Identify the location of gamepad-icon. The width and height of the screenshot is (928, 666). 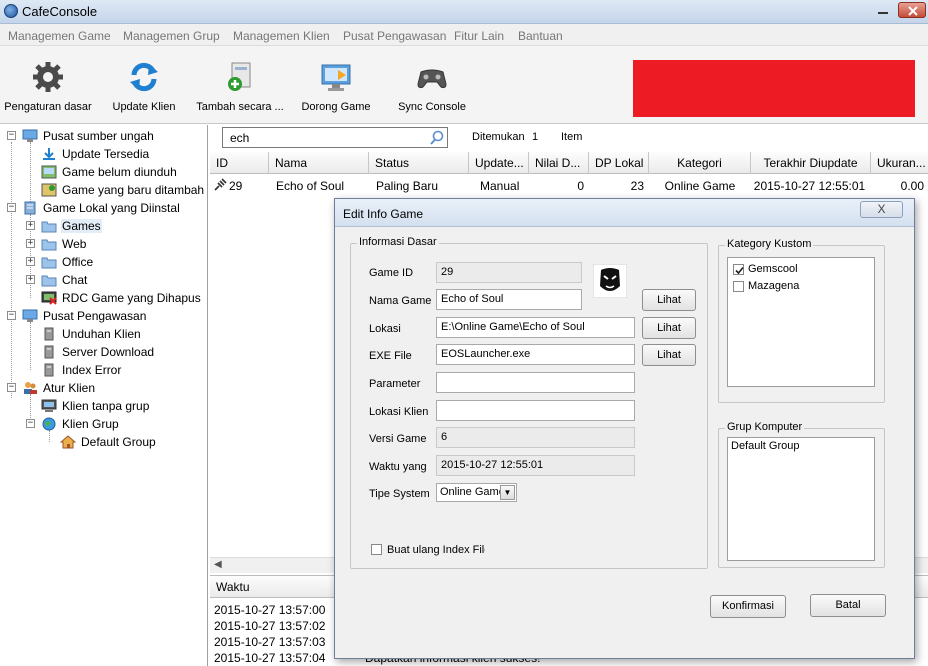
(432, 79).